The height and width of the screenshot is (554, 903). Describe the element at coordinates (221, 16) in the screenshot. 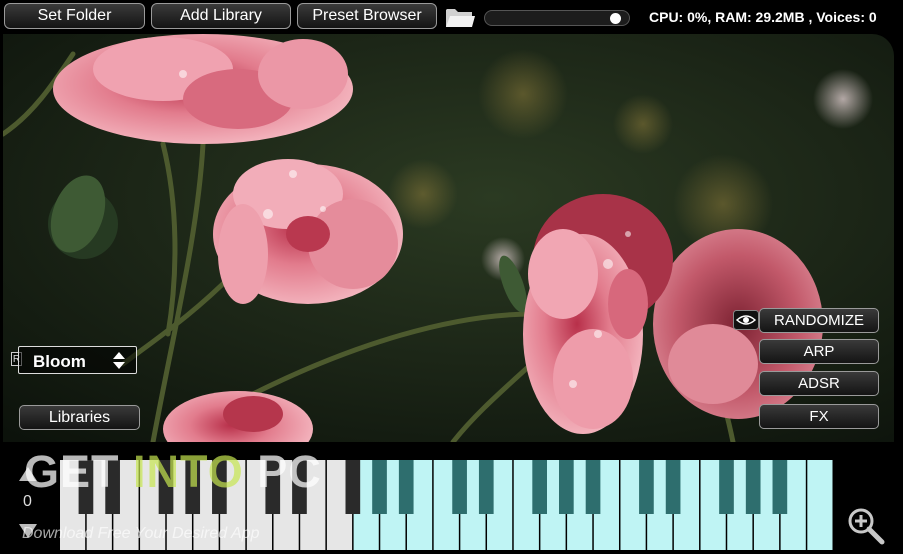

I see `add-library-button: Add Library` at that location.